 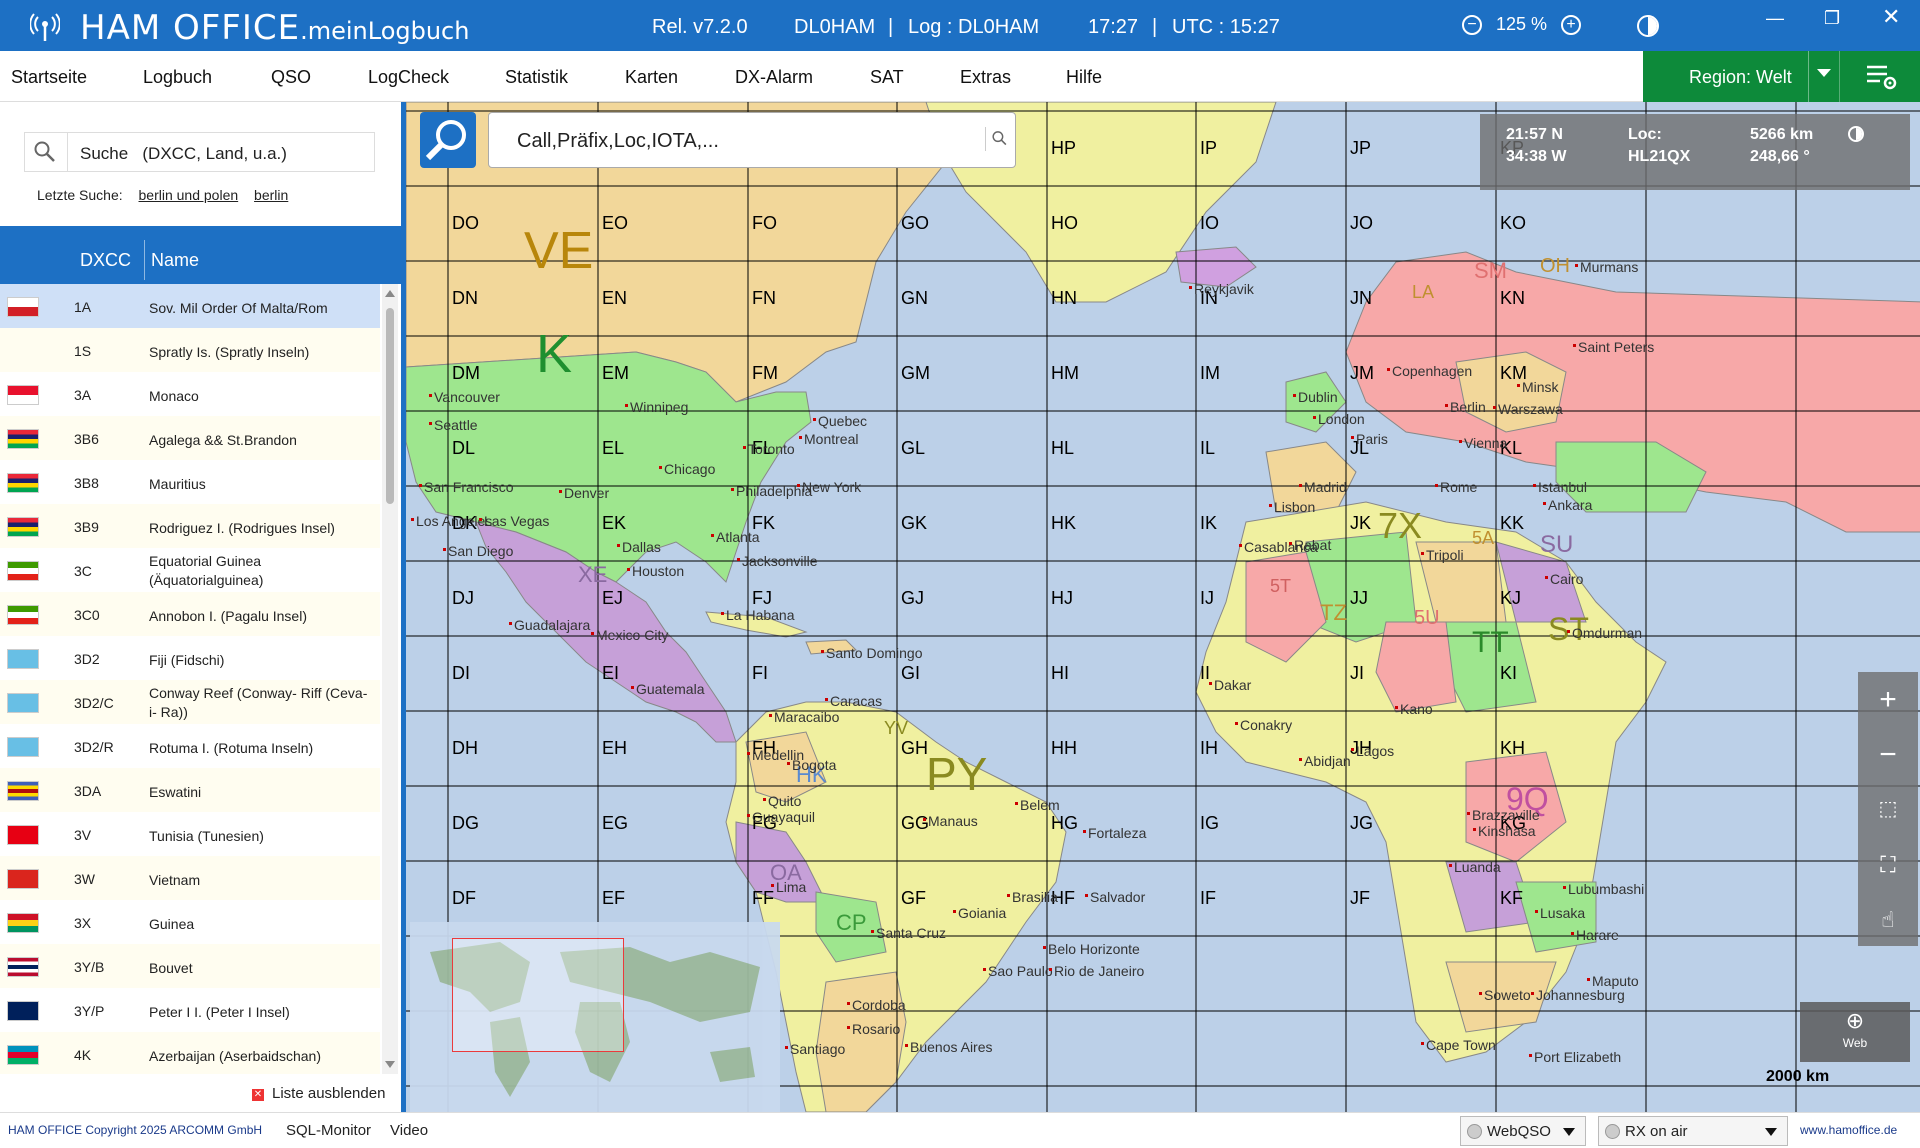 I want to click on website-link: www.hamoffice.de, so click(x=1848, y=1130).